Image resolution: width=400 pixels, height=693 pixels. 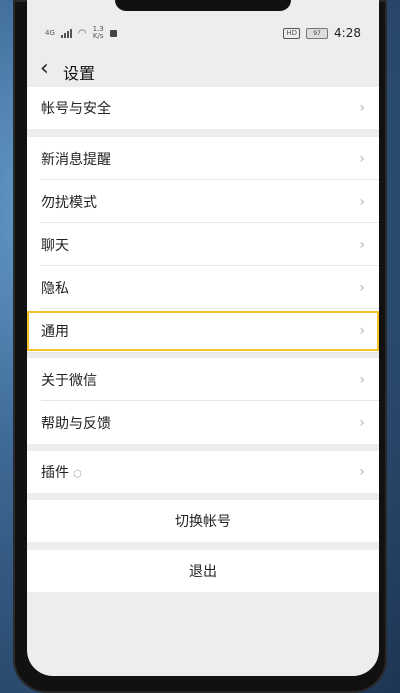 I want to click on wifi-icon: ◠, so click(x=82, y=33).